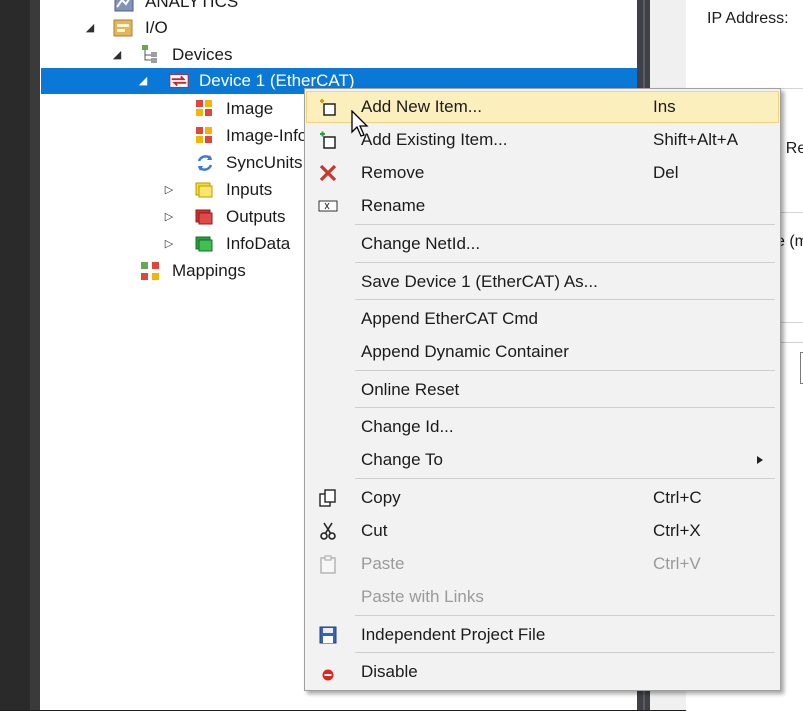 The height and width of the screenshot is (711, 803). Describe the element at coordinates (542, 498) in the screenshot. I see `menu-item-copy: Copy Ctrl+C` at that location.